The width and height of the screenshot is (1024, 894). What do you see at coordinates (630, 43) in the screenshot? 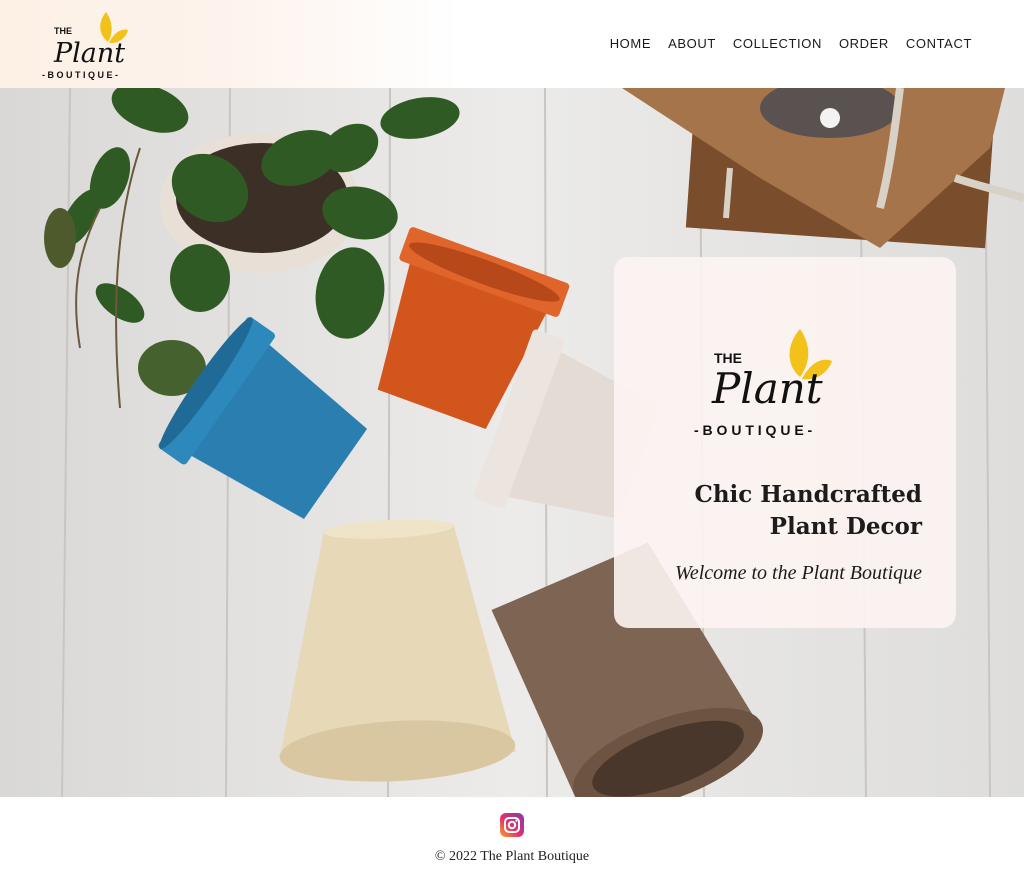
I see `nav-home: HOME` at bounding box center [630, 43].